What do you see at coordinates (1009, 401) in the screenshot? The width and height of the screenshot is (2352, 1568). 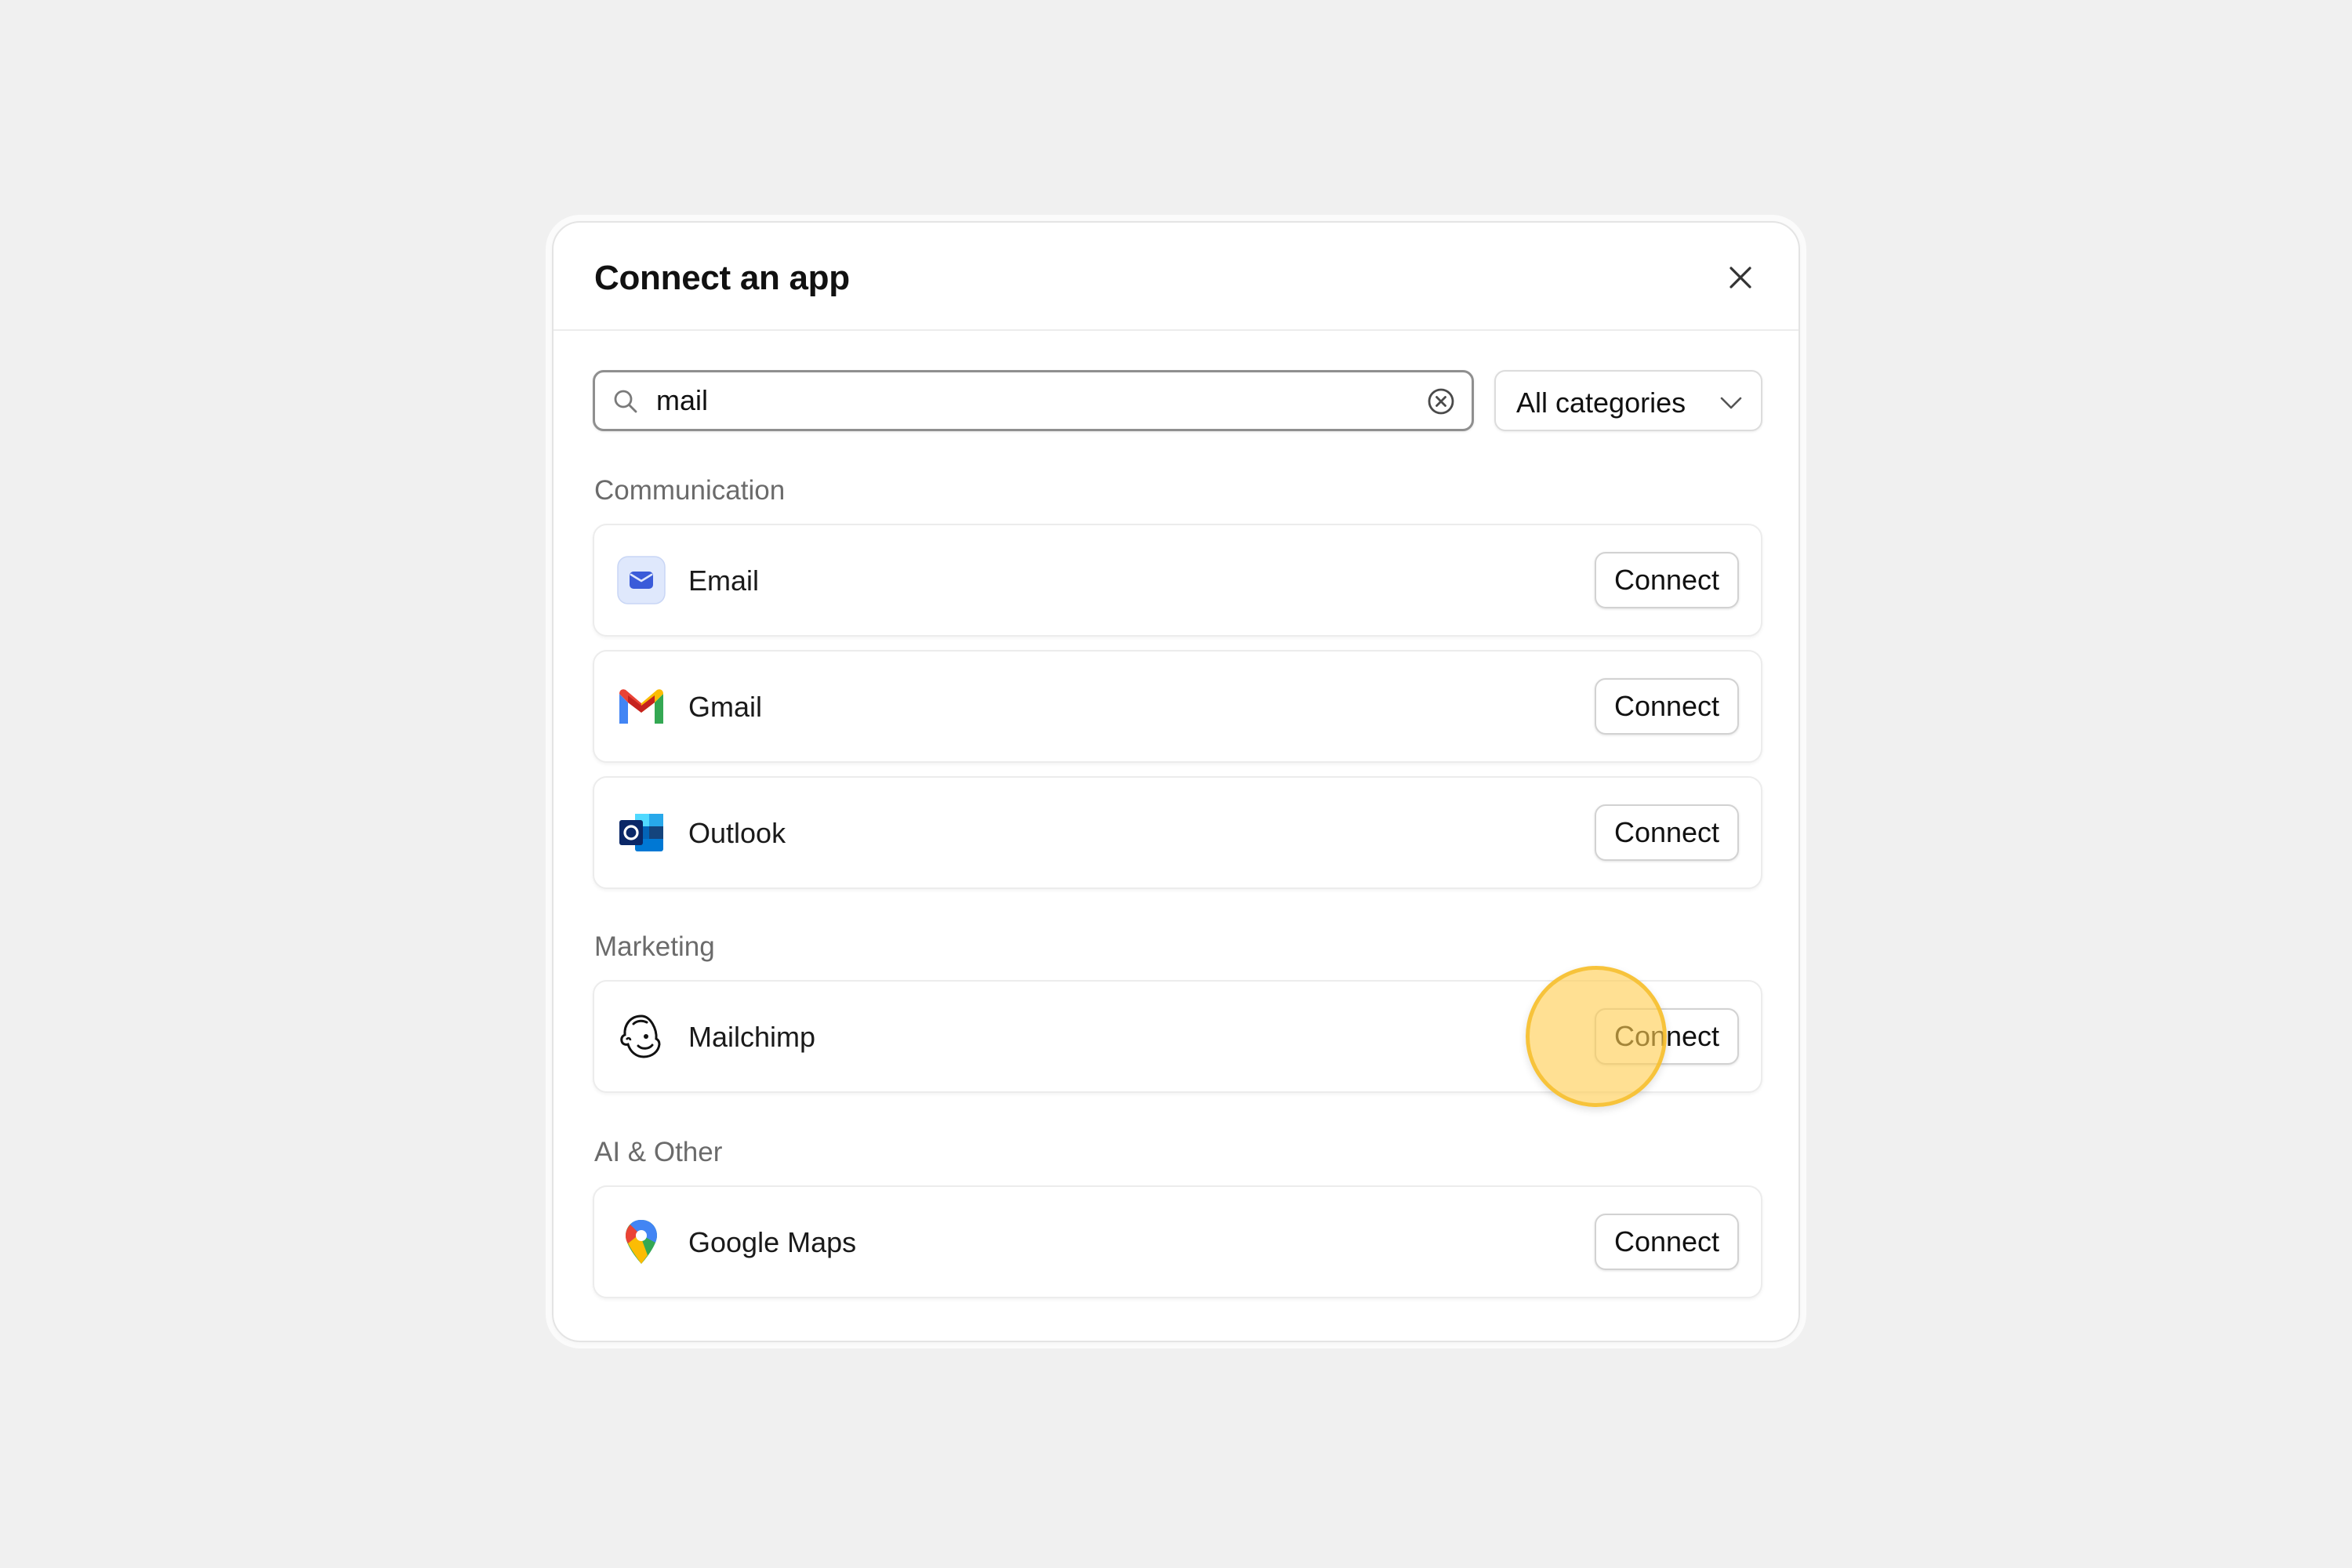 I see `search-input` at bounding box center [1009, 401].